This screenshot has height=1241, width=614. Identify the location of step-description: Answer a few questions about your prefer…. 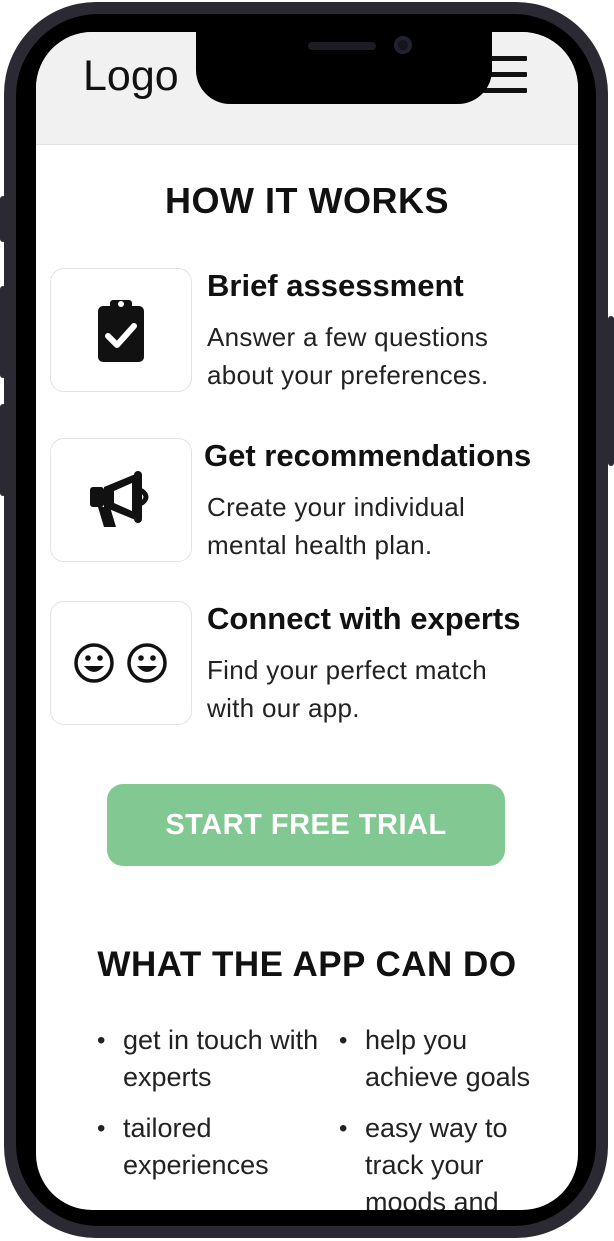
(348, 356).